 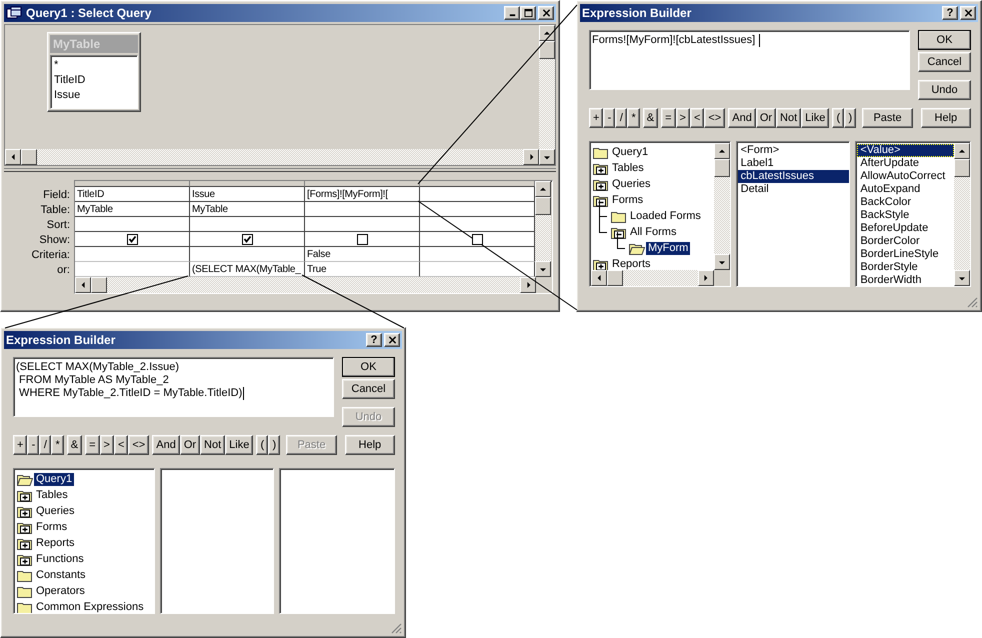 I want to click on operator-button: <, so click(x=697, y=118).